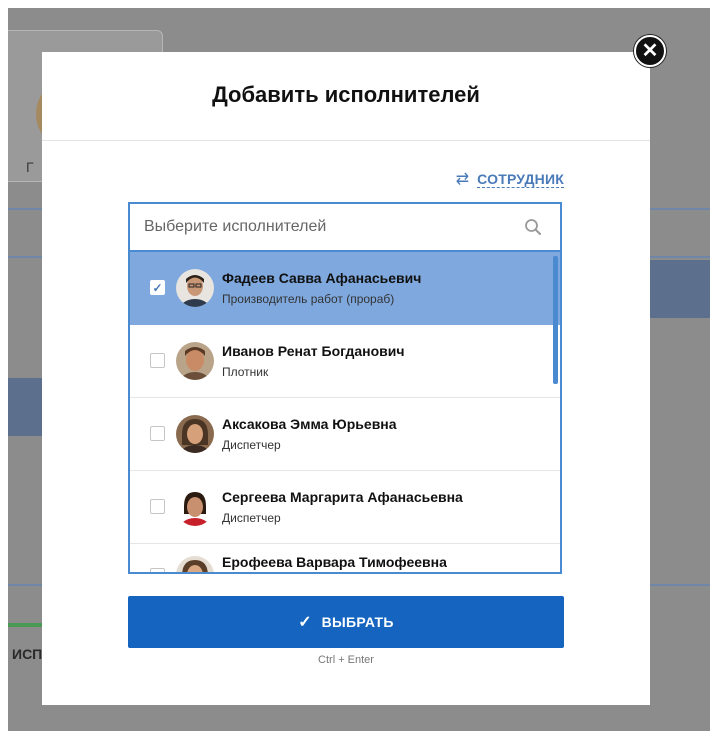  What do you see at coordinates (30, 167) in the screenshot?
I see `background-card-text: Г` at bounding box center [30, 167].